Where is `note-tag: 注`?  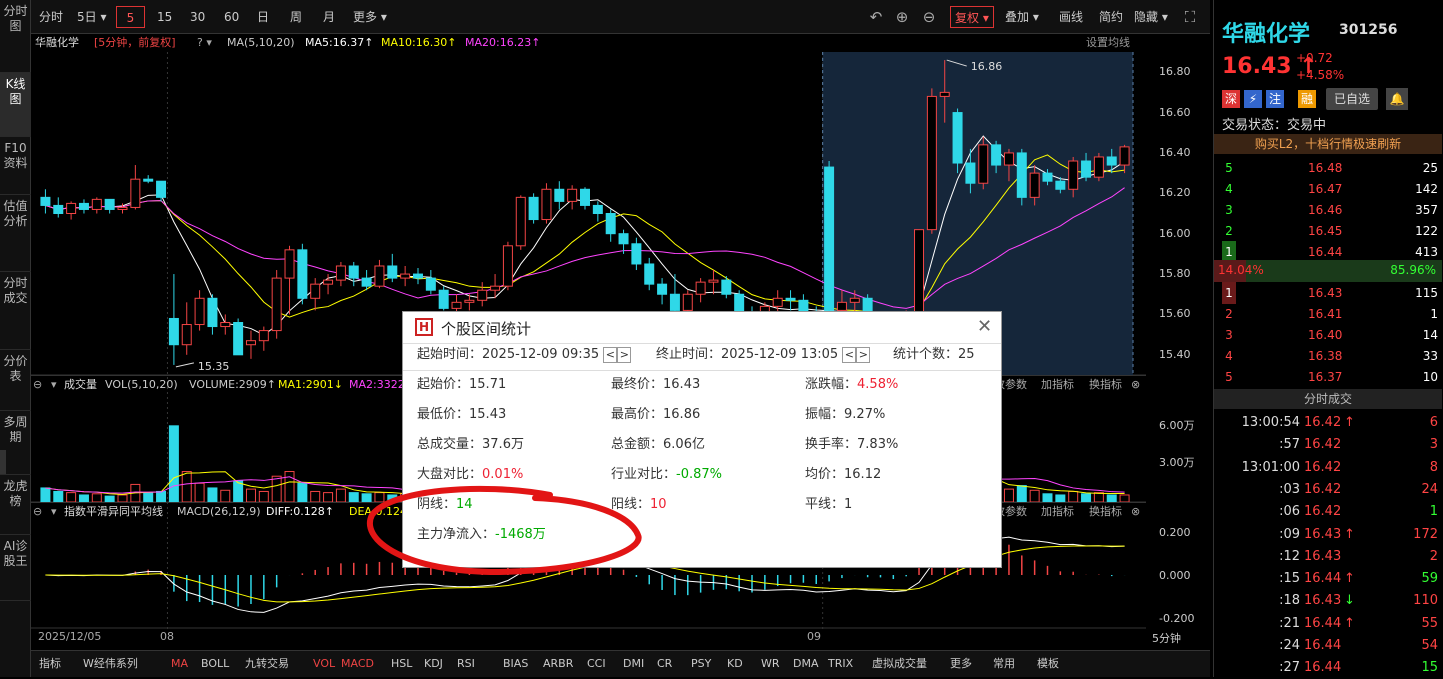 note-tag: 注 is located at coordinates (1275, 99).